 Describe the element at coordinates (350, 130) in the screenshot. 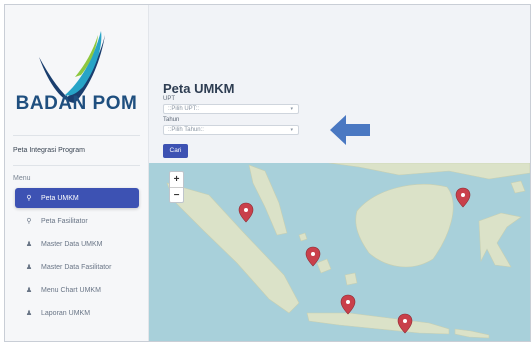

I see `arrow-left-icon` at that location.